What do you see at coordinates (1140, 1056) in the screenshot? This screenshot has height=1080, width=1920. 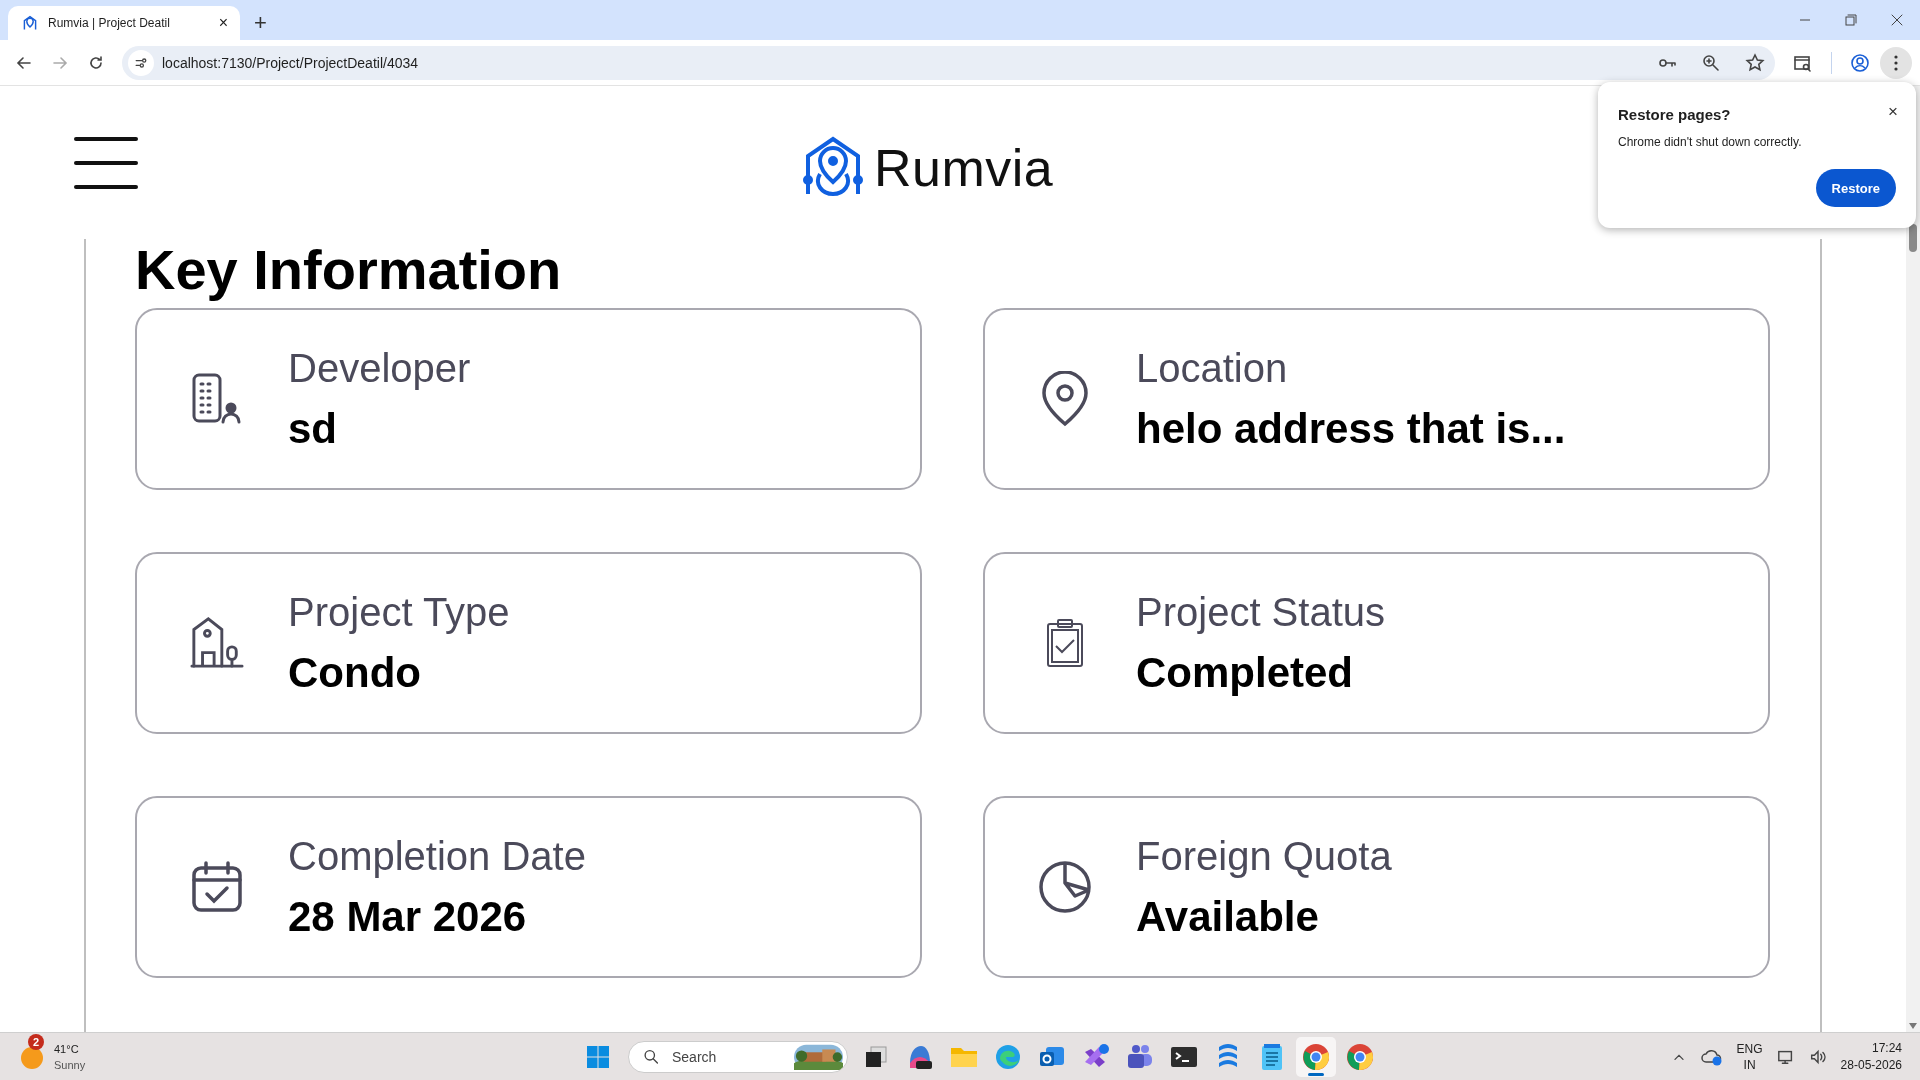 I see `people-icon` at bounding box center [1140, 1056].